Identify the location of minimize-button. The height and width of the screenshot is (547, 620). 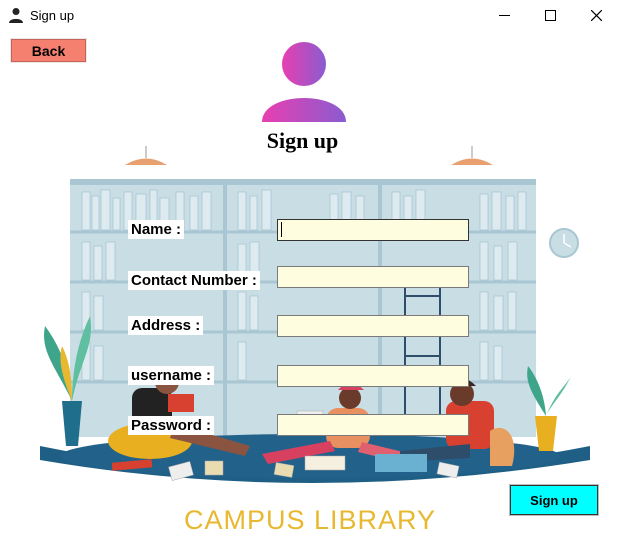
(504, 15).